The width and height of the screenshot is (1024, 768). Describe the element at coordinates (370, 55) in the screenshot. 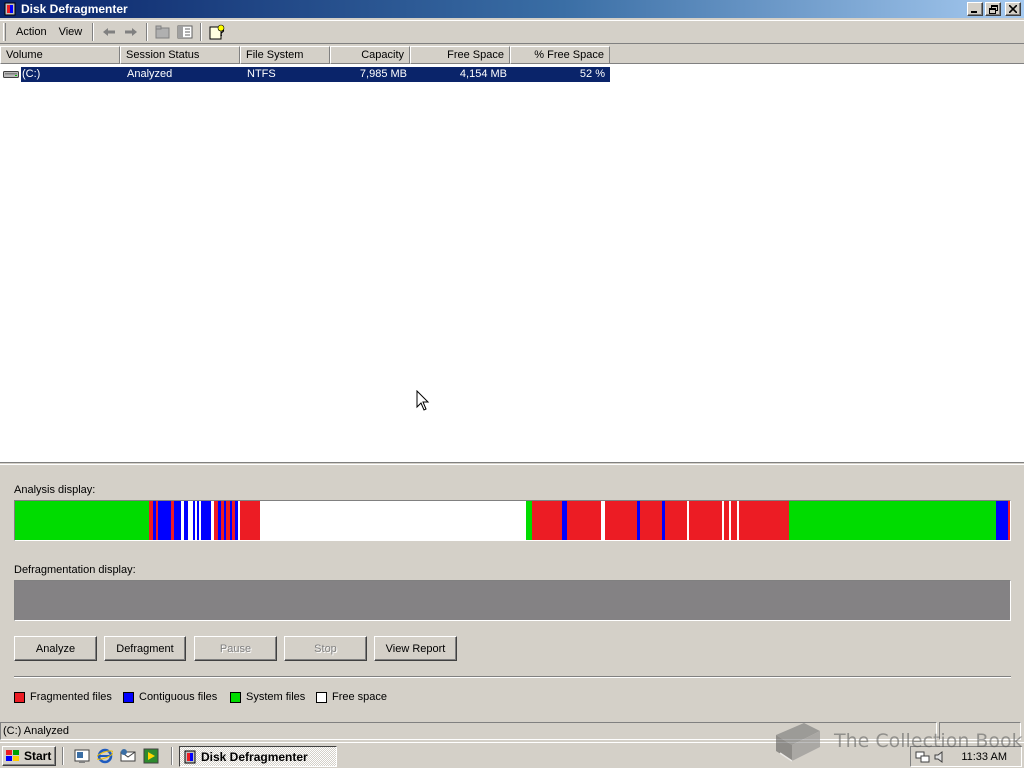

I see `column-capacity: Capacity` at that location.